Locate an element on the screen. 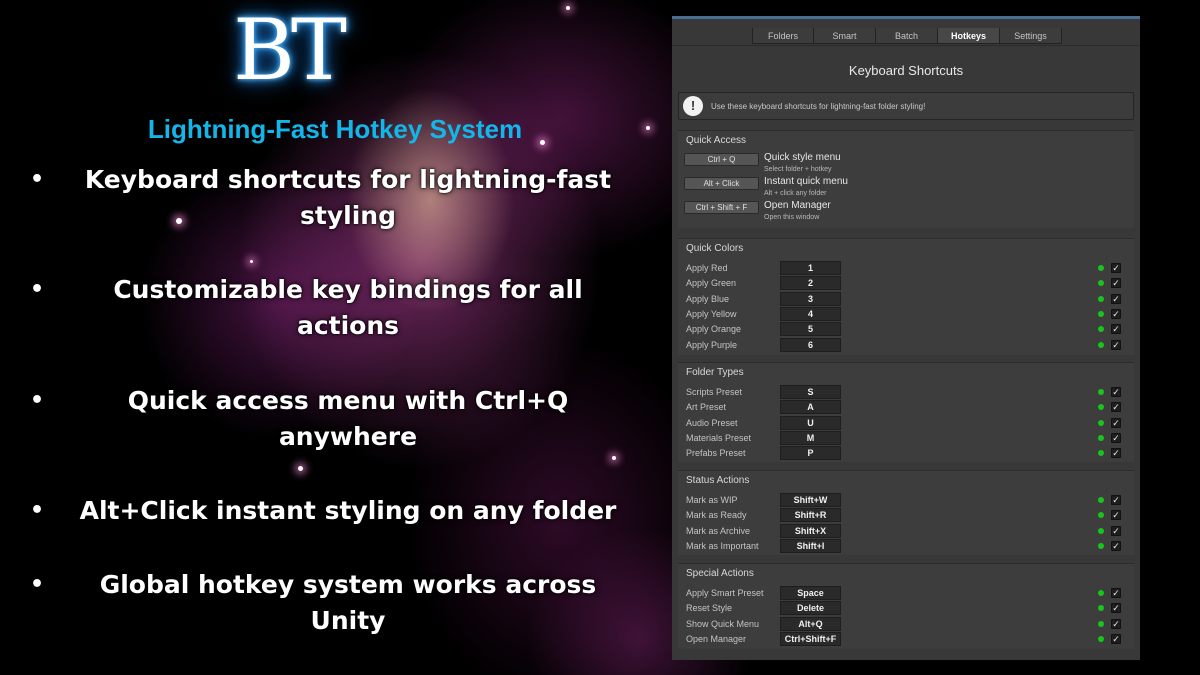 The height and width of the screenshot is (675, 1200). tab-smart: Smart is located at coordinates (845, 36).